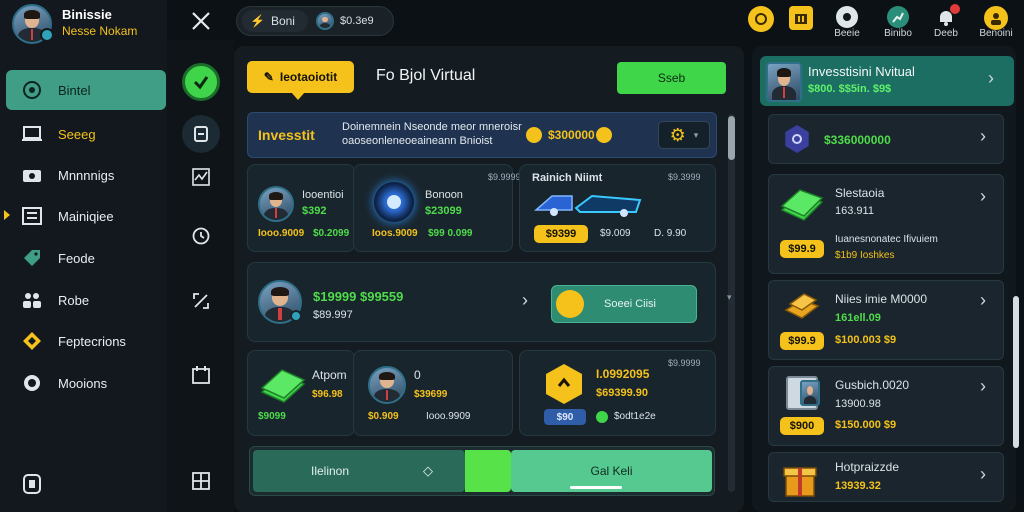  I want to click on featured-title: $19999 $99559, so click(358, 296).